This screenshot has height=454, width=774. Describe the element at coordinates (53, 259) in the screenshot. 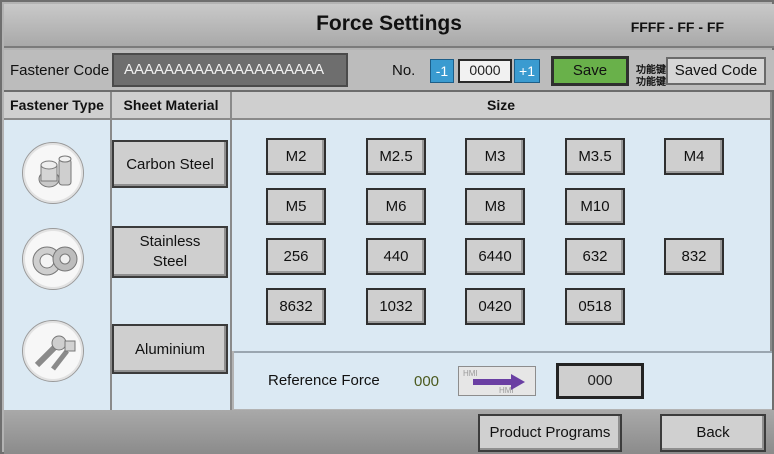

I see `washer-nut-fastener-icon` at that location.